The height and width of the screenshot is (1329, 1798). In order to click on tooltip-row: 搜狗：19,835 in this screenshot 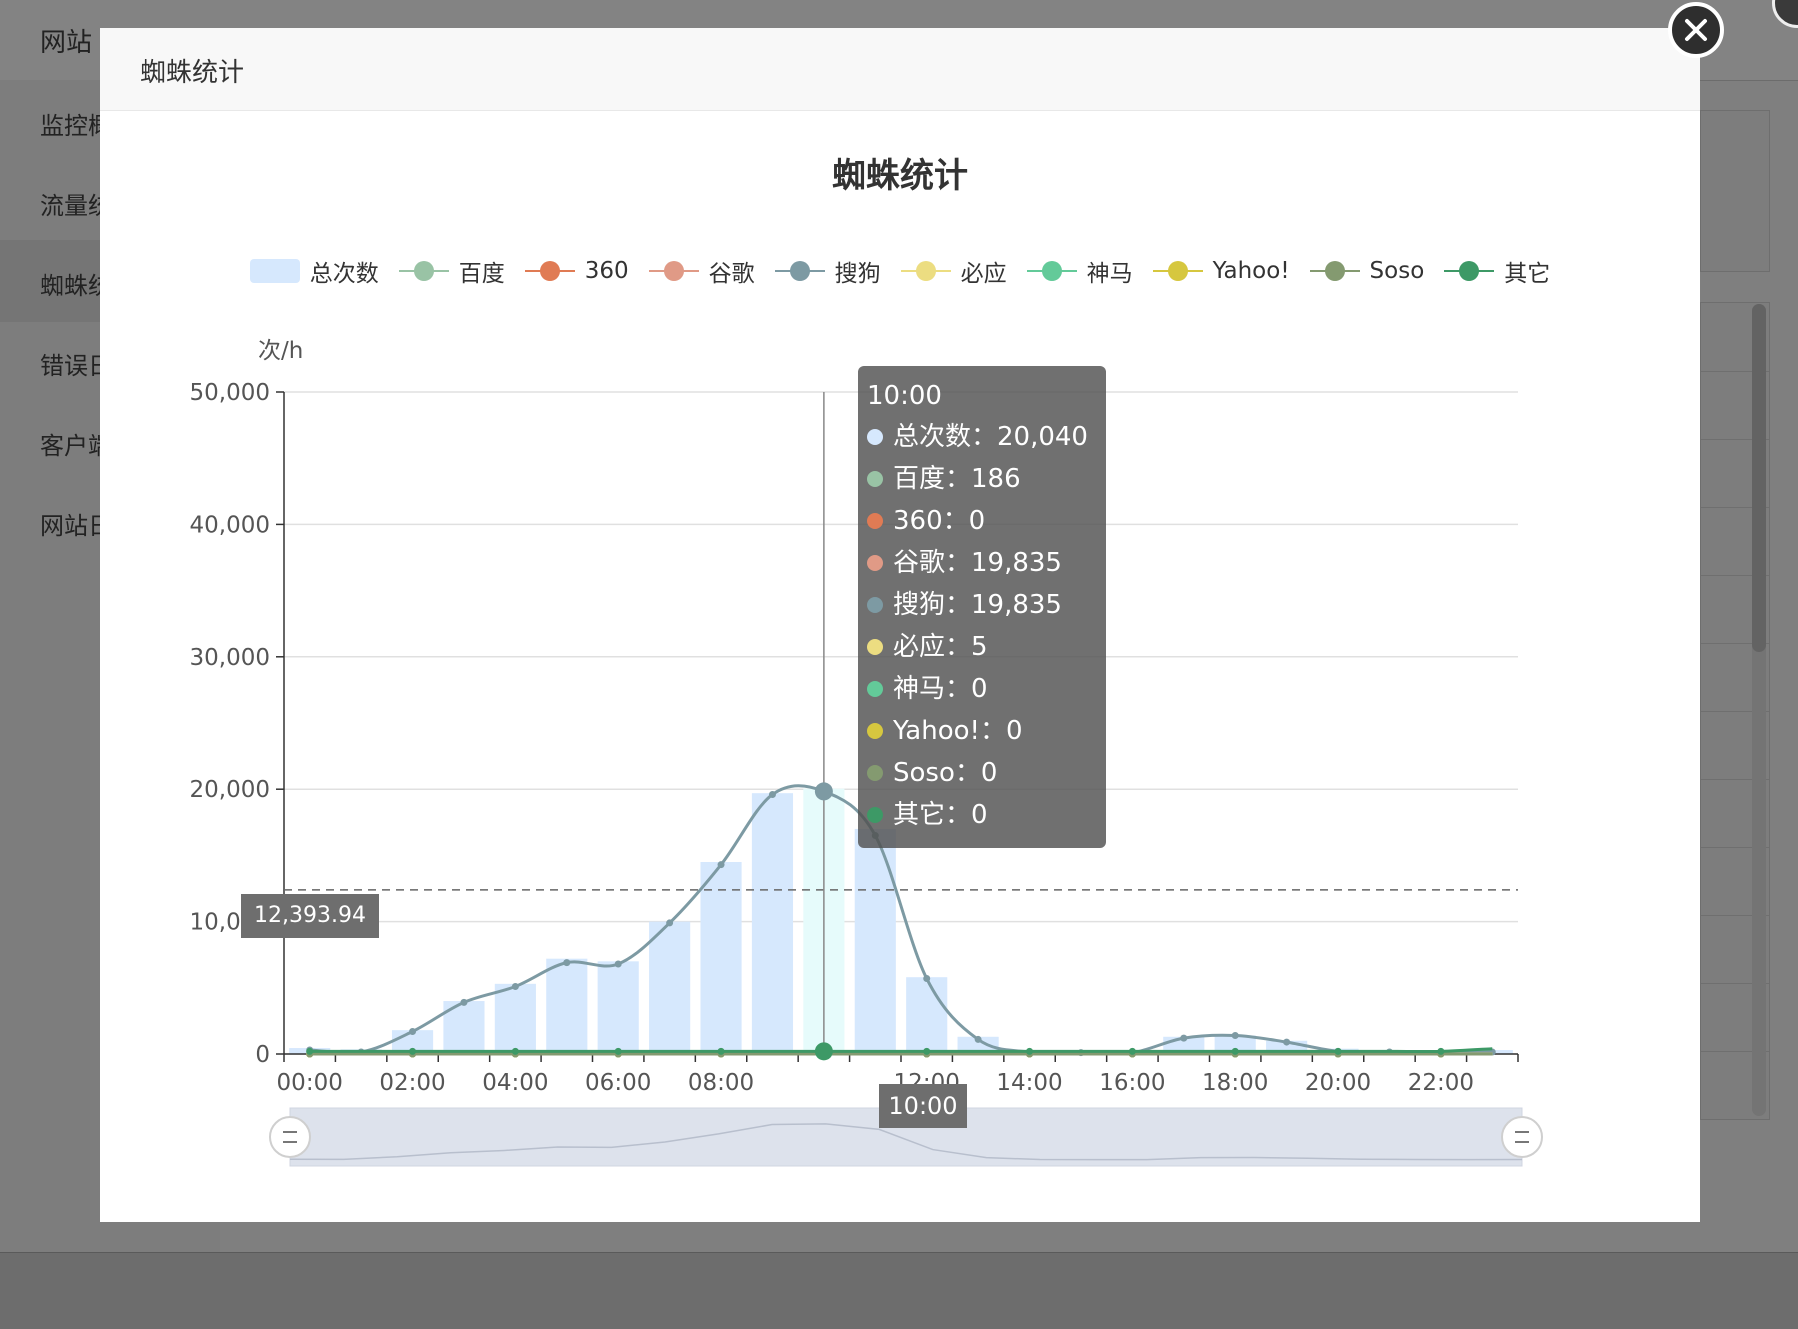, I will do `click(982, 605)`.